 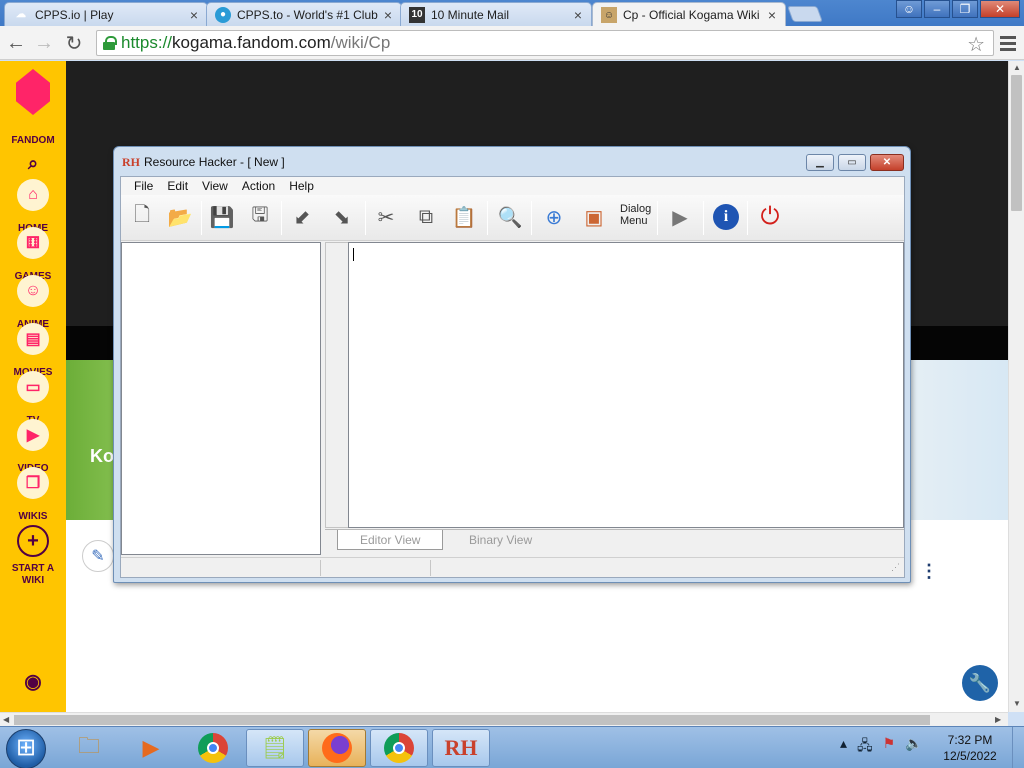 What do you see at coordinates (512, 567) in the screenshot?
I see `status-bar: ⋰` at bounding box center [512, 567].